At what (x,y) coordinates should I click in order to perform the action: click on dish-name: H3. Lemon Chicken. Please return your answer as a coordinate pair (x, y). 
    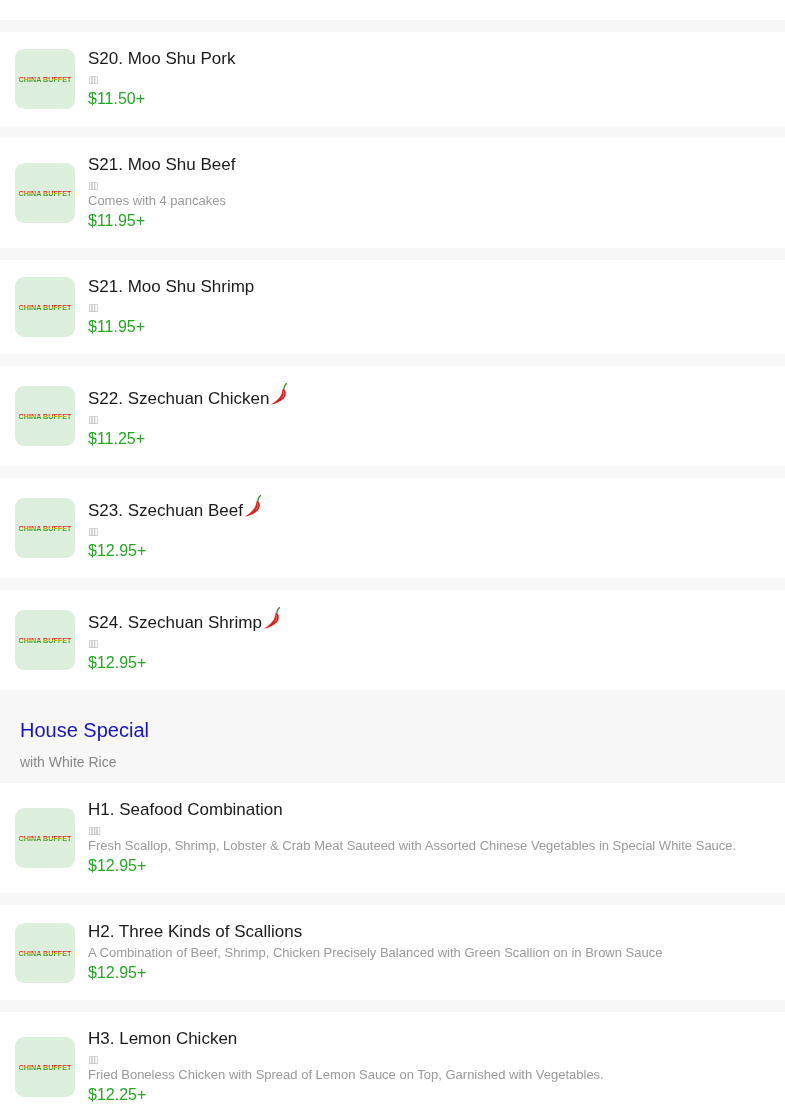
    Looking at the image, I should click on (163, 1039).